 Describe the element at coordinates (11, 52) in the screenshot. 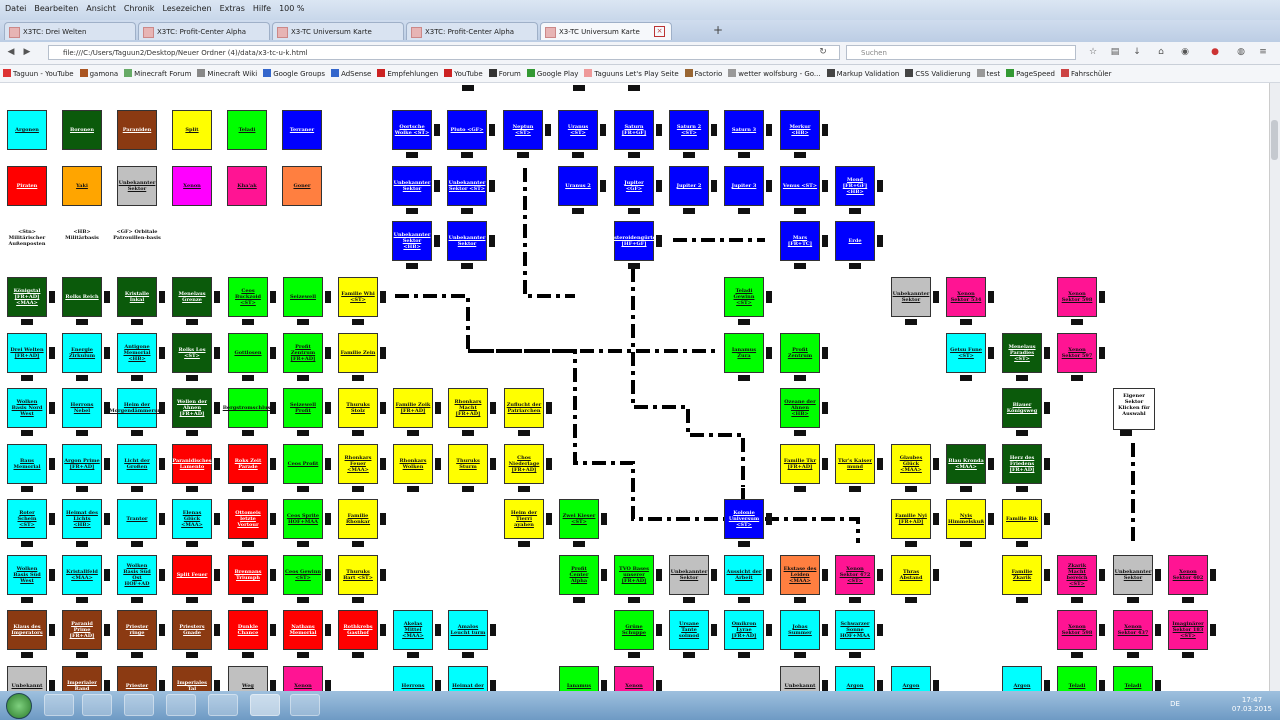

I see `back-icon: ◀` at that location.